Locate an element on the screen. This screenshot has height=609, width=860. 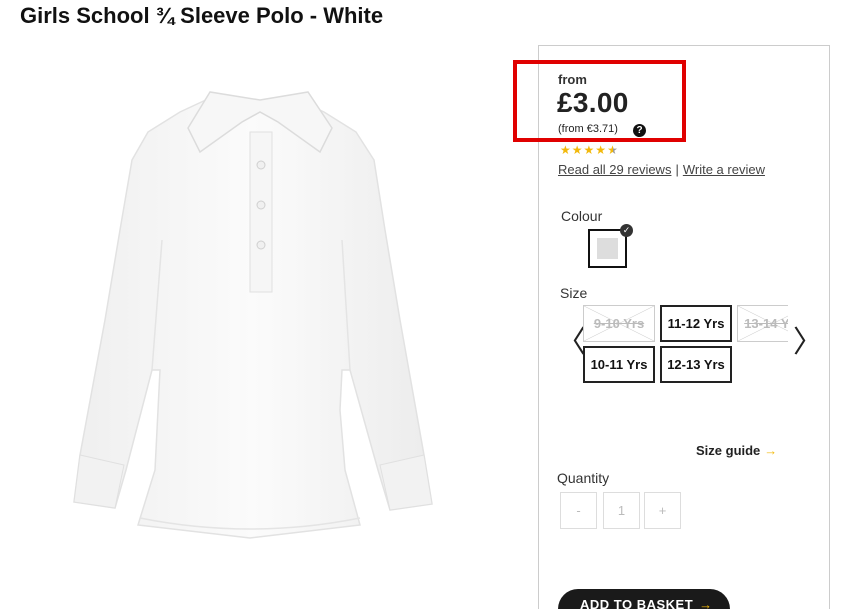
size-option-12-13: 12-13 Yrs is located at coordinates (696, 364).